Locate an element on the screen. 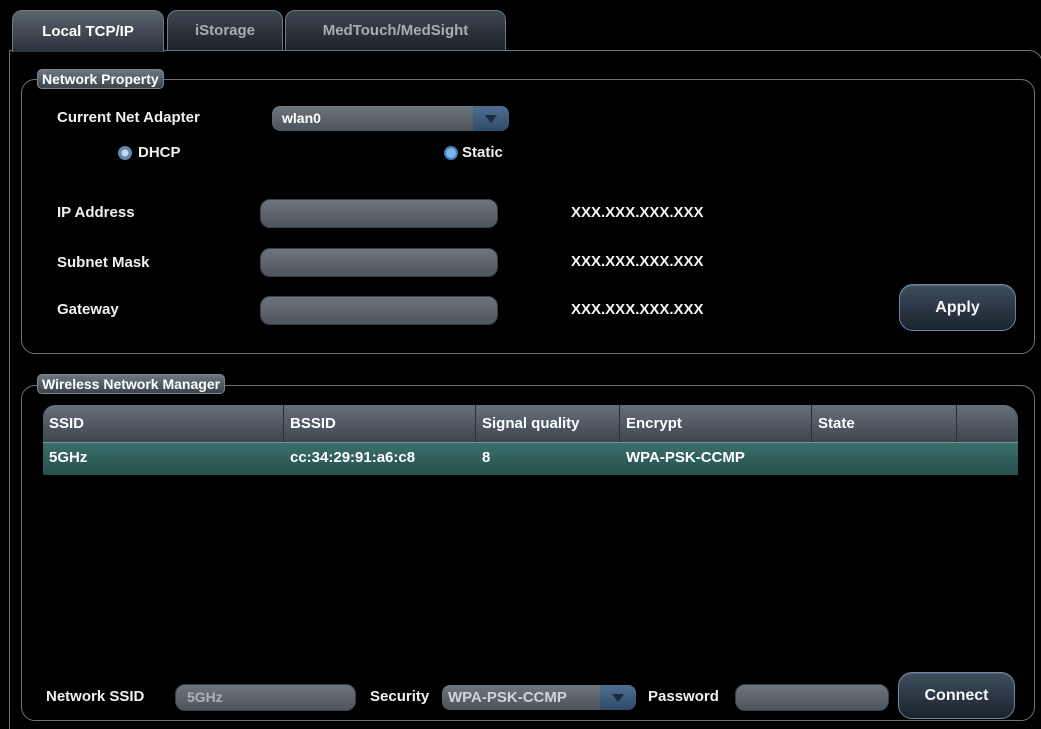  network-ssid-label: Network SSID is located at coordinates (95, 696).